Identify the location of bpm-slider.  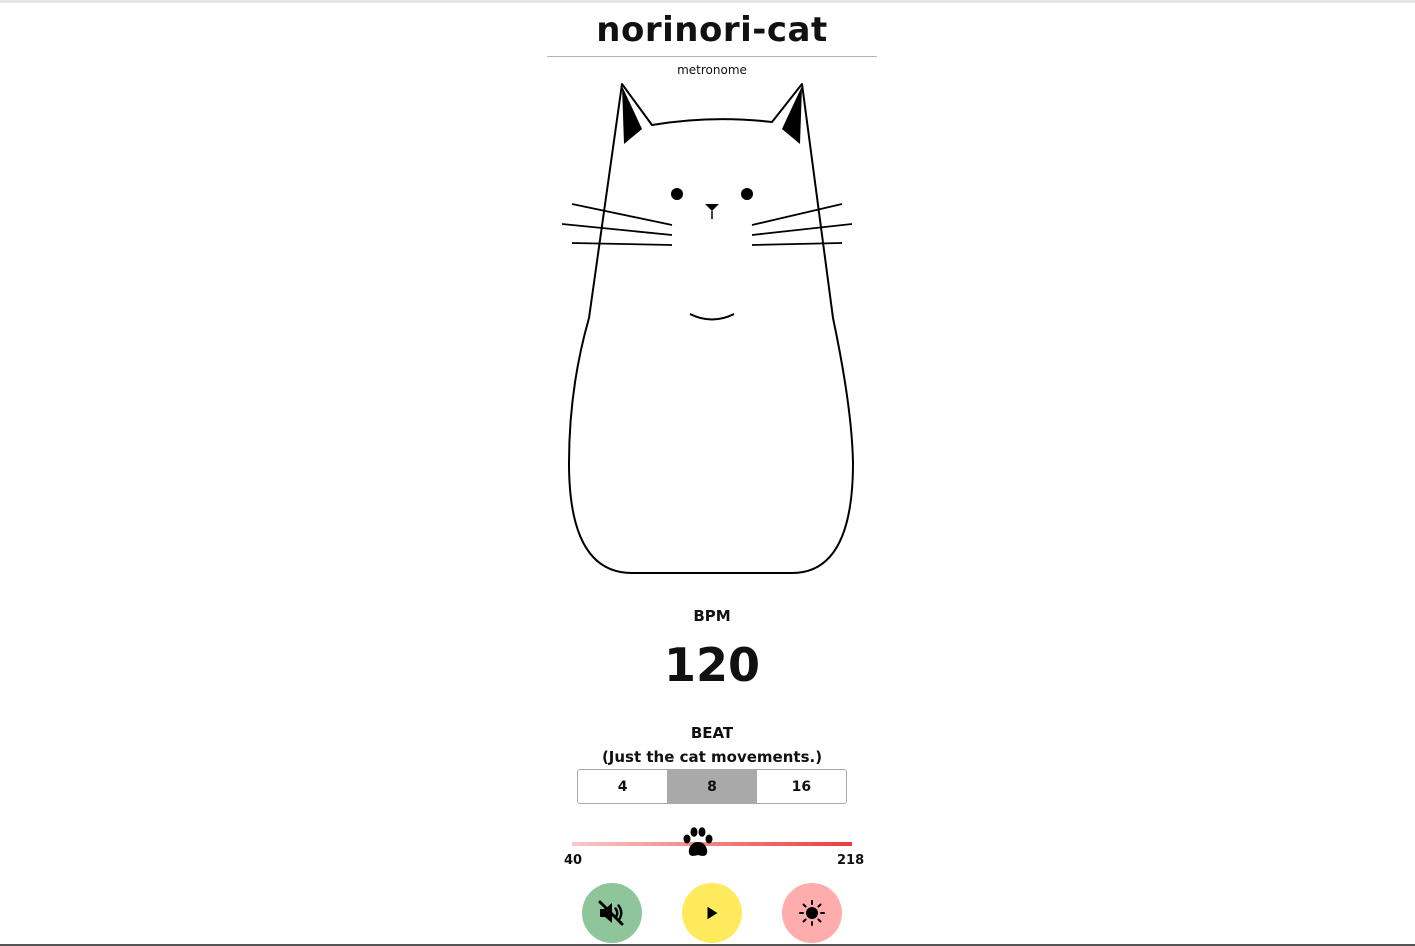
(712, 844).